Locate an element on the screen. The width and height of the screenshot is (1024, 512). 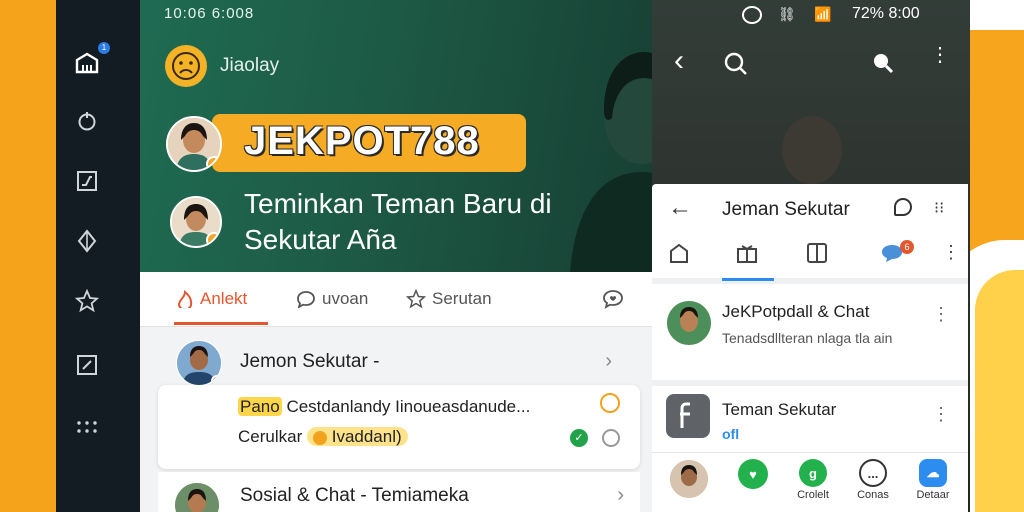
fire-icon is located at coordinates (185, 299).